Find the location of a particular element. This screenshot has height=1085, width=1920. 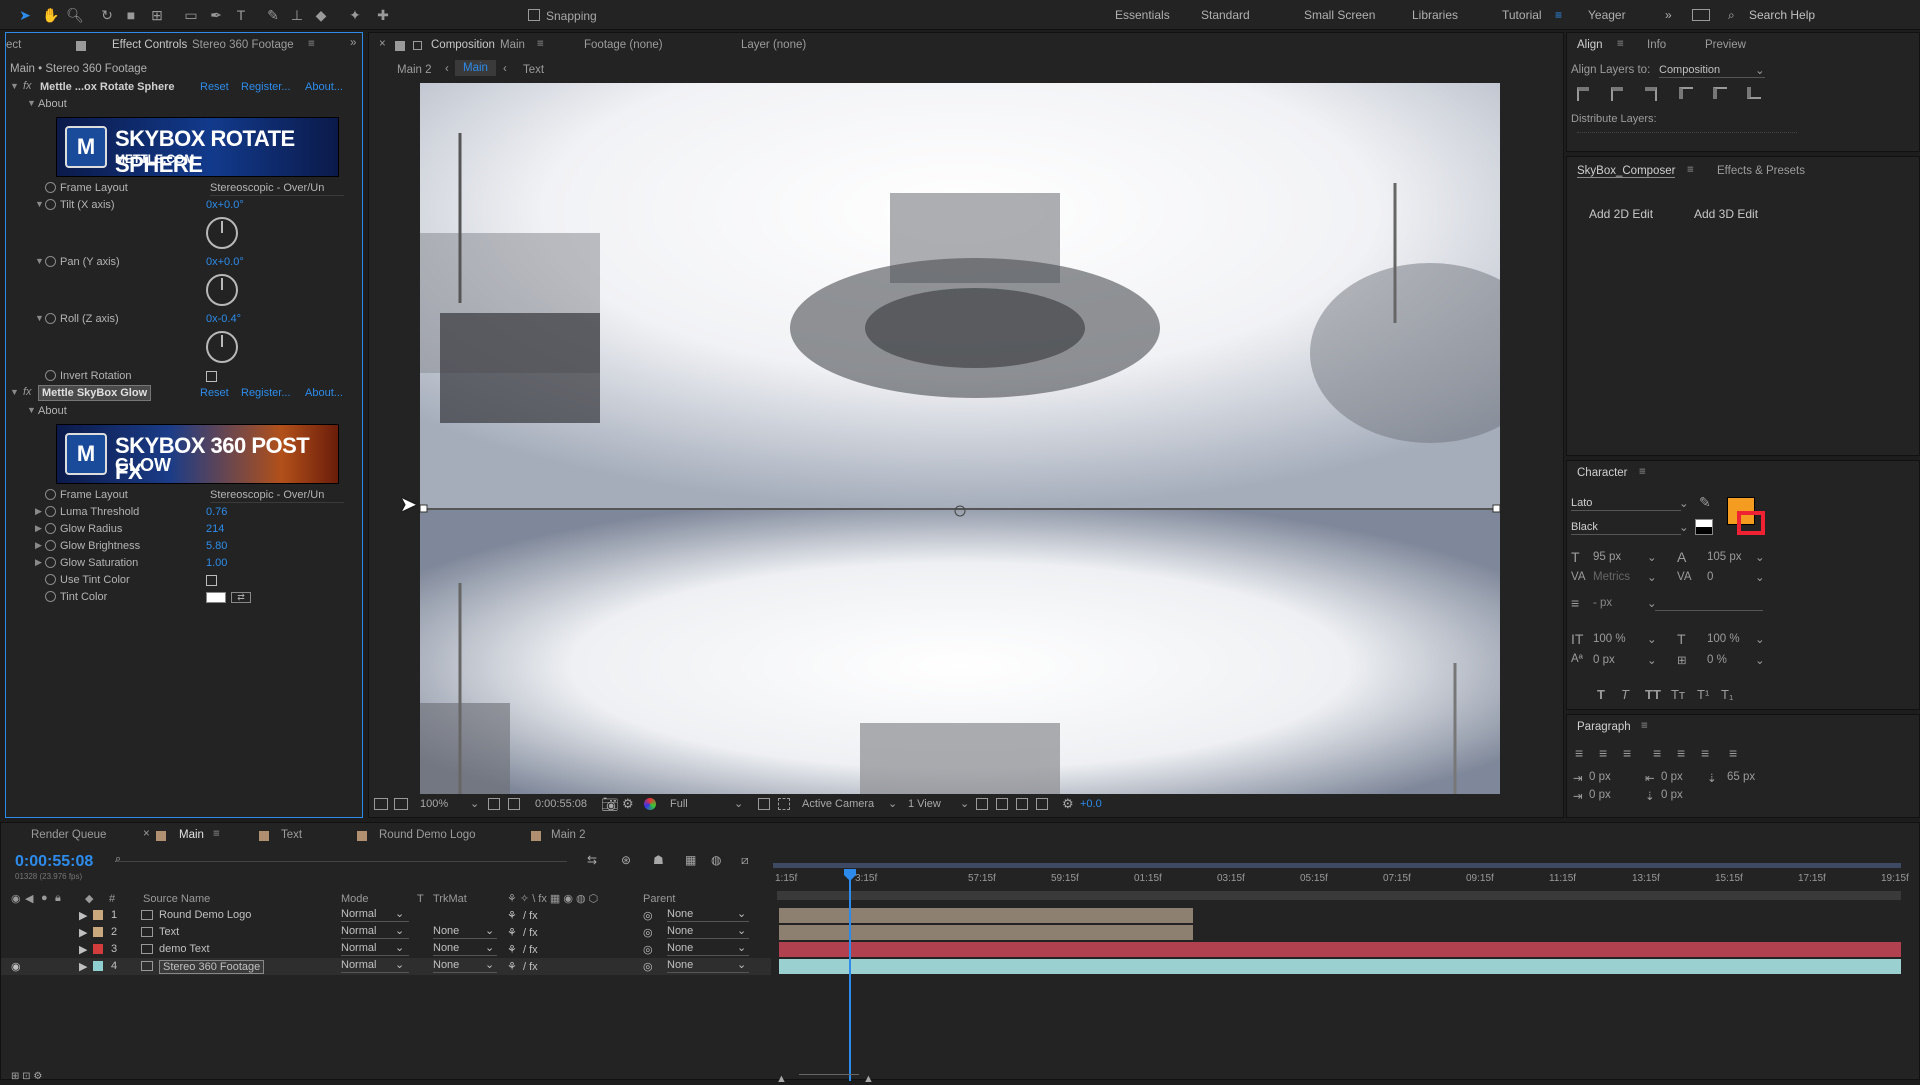

align-vcenter-icon is located at coordinates (1720, 93).